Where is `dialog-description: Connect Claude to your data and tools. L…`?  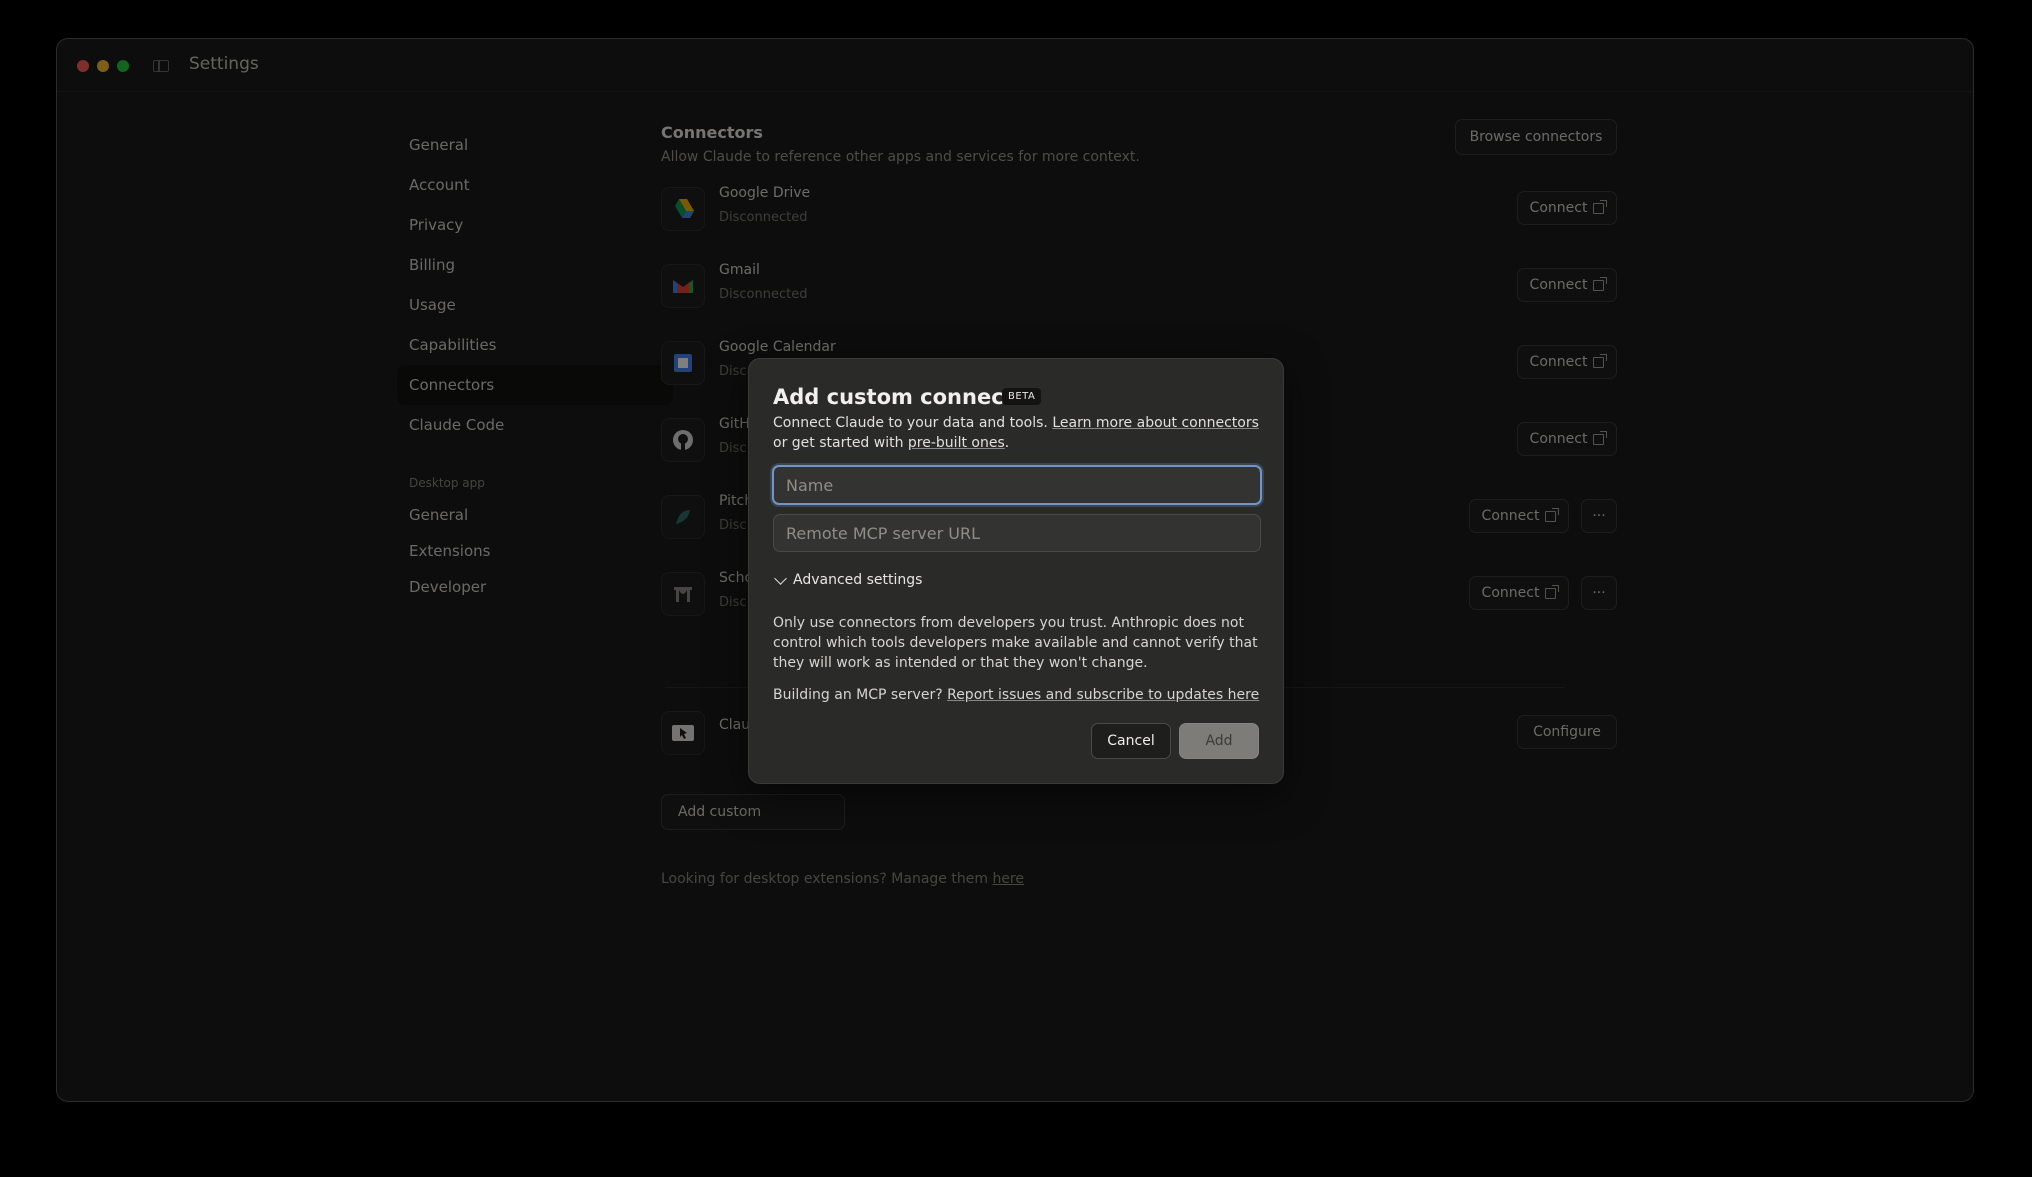 dialog-description: Connect Claude to your data and tools. L… is located at coordinates (1018, 433).